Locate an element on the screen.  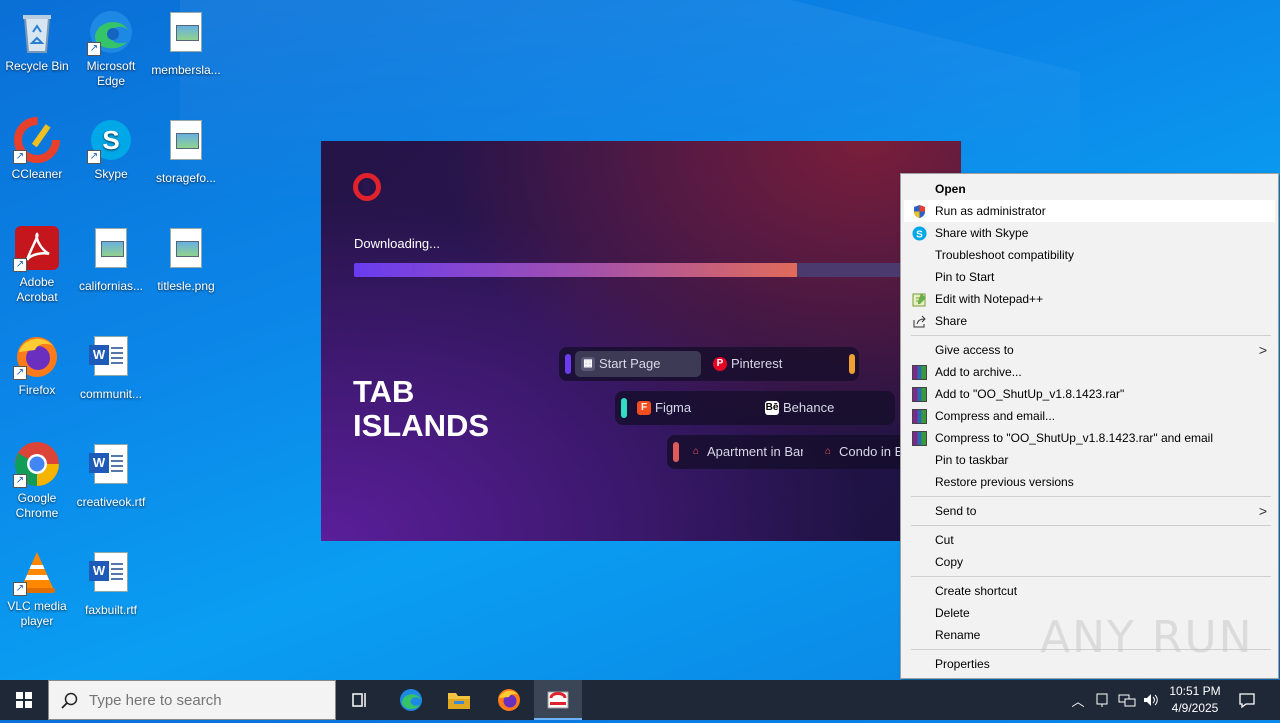
desktop-icon-skype: S ↗ Skype is located at coordinates (111, 149).